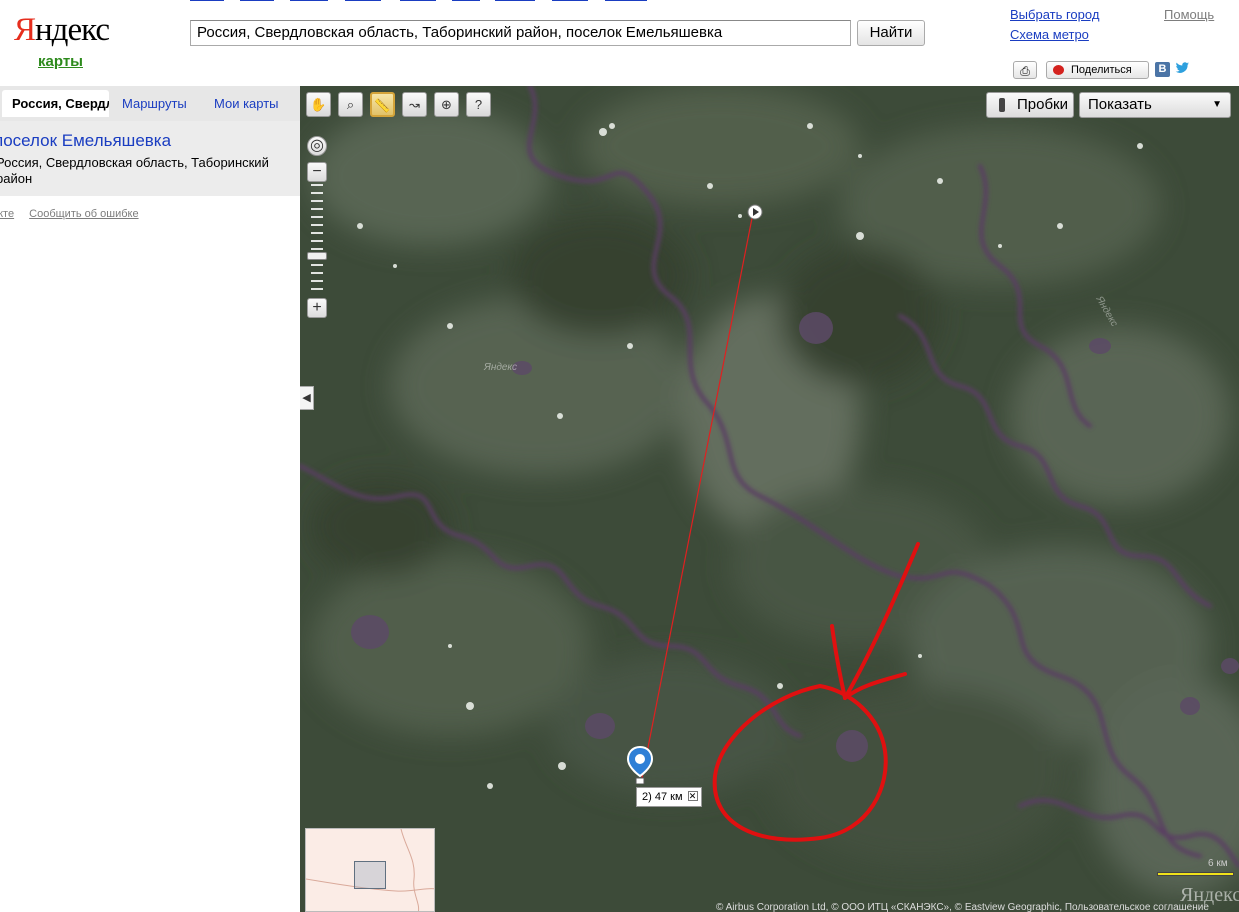  I want to click on help-link: Помощь, so click(1189, 14).